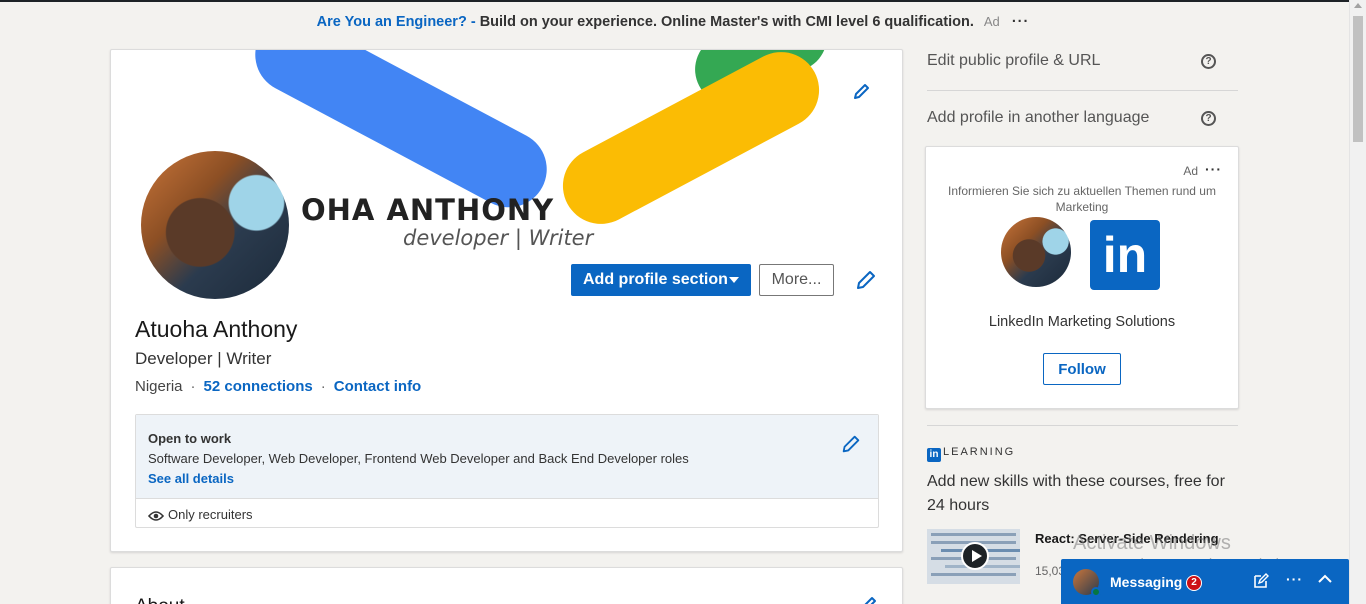 Image resolution: width=1366 pixels, height=604 pixels. Describe the element at coordinates (498, 238) in the screenshot. I see `banner-subtitle-text: developer | Writer` at that location.